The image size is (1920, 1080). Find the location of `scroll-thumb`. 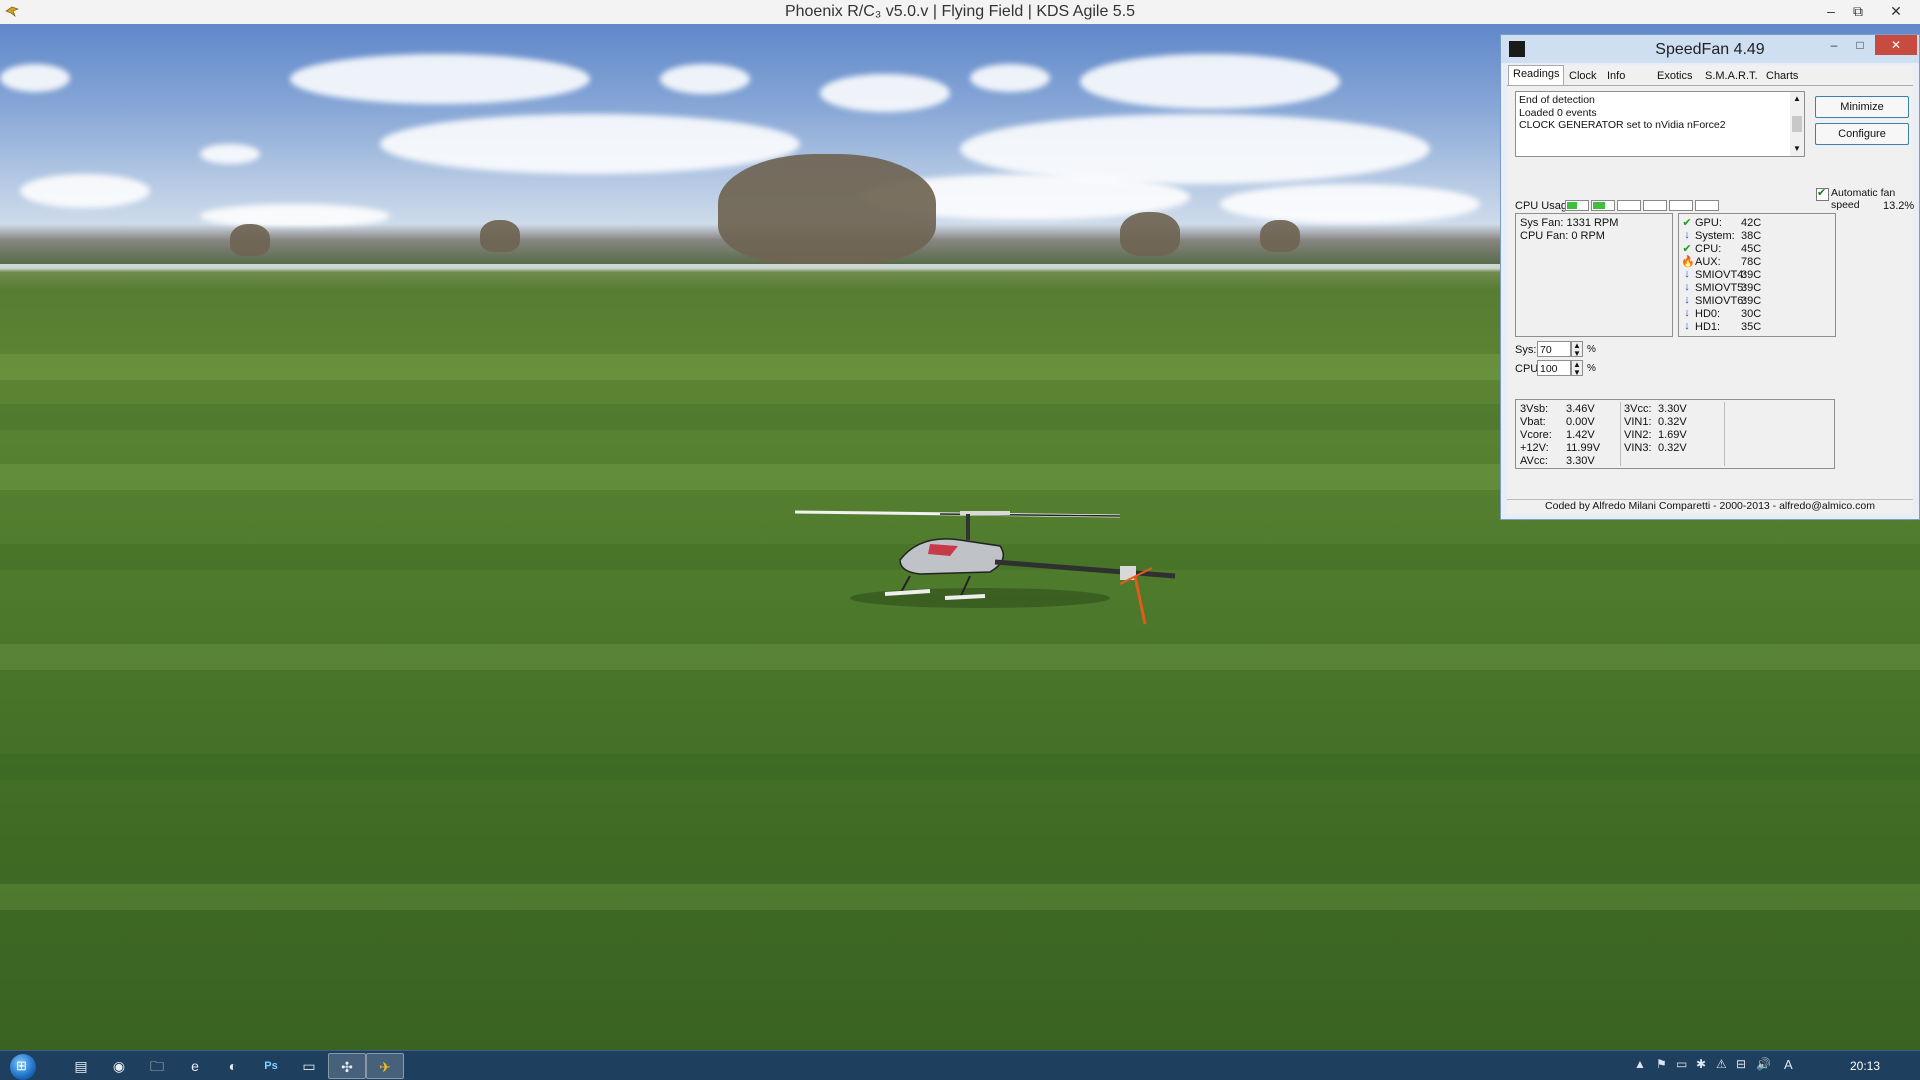

scroll-thumb is located at coordinates (1797, 124).